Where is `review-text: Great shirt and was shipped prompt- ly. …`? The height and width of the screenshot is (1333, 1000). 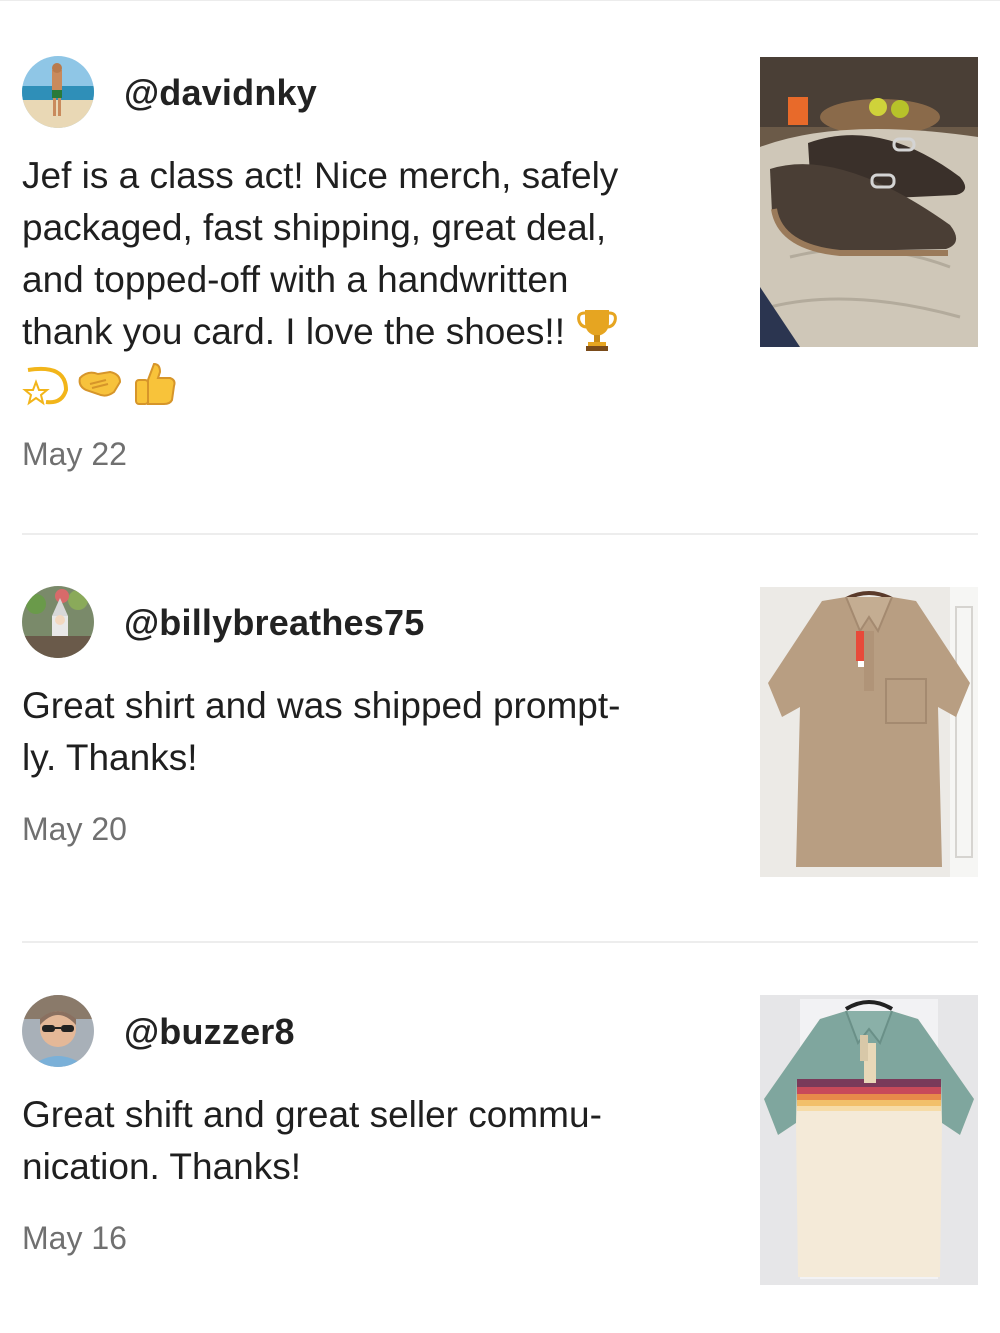
review-text: Great shirt and was shipped prompt- ly. … is located at coordinates (321, 731).